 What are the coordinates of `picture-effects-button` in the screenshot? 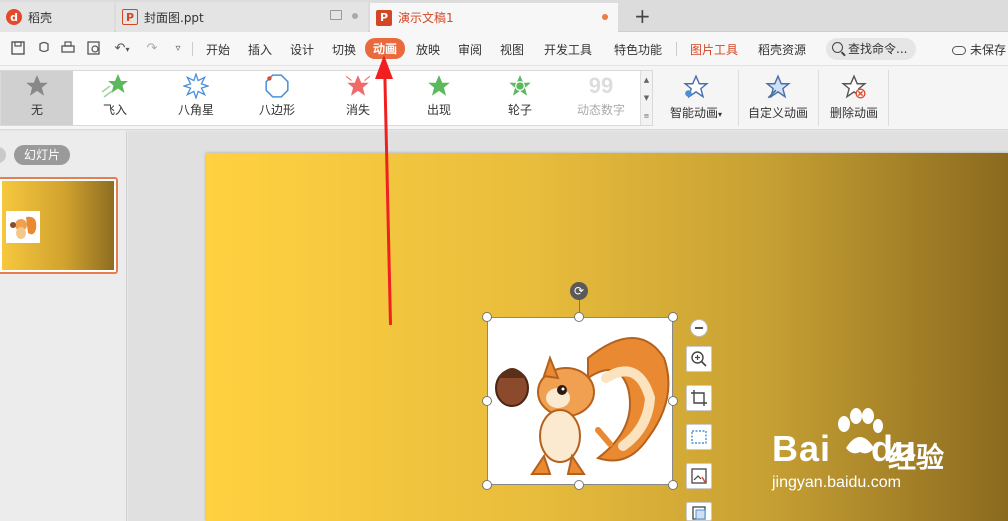 It's located at (699, 476).